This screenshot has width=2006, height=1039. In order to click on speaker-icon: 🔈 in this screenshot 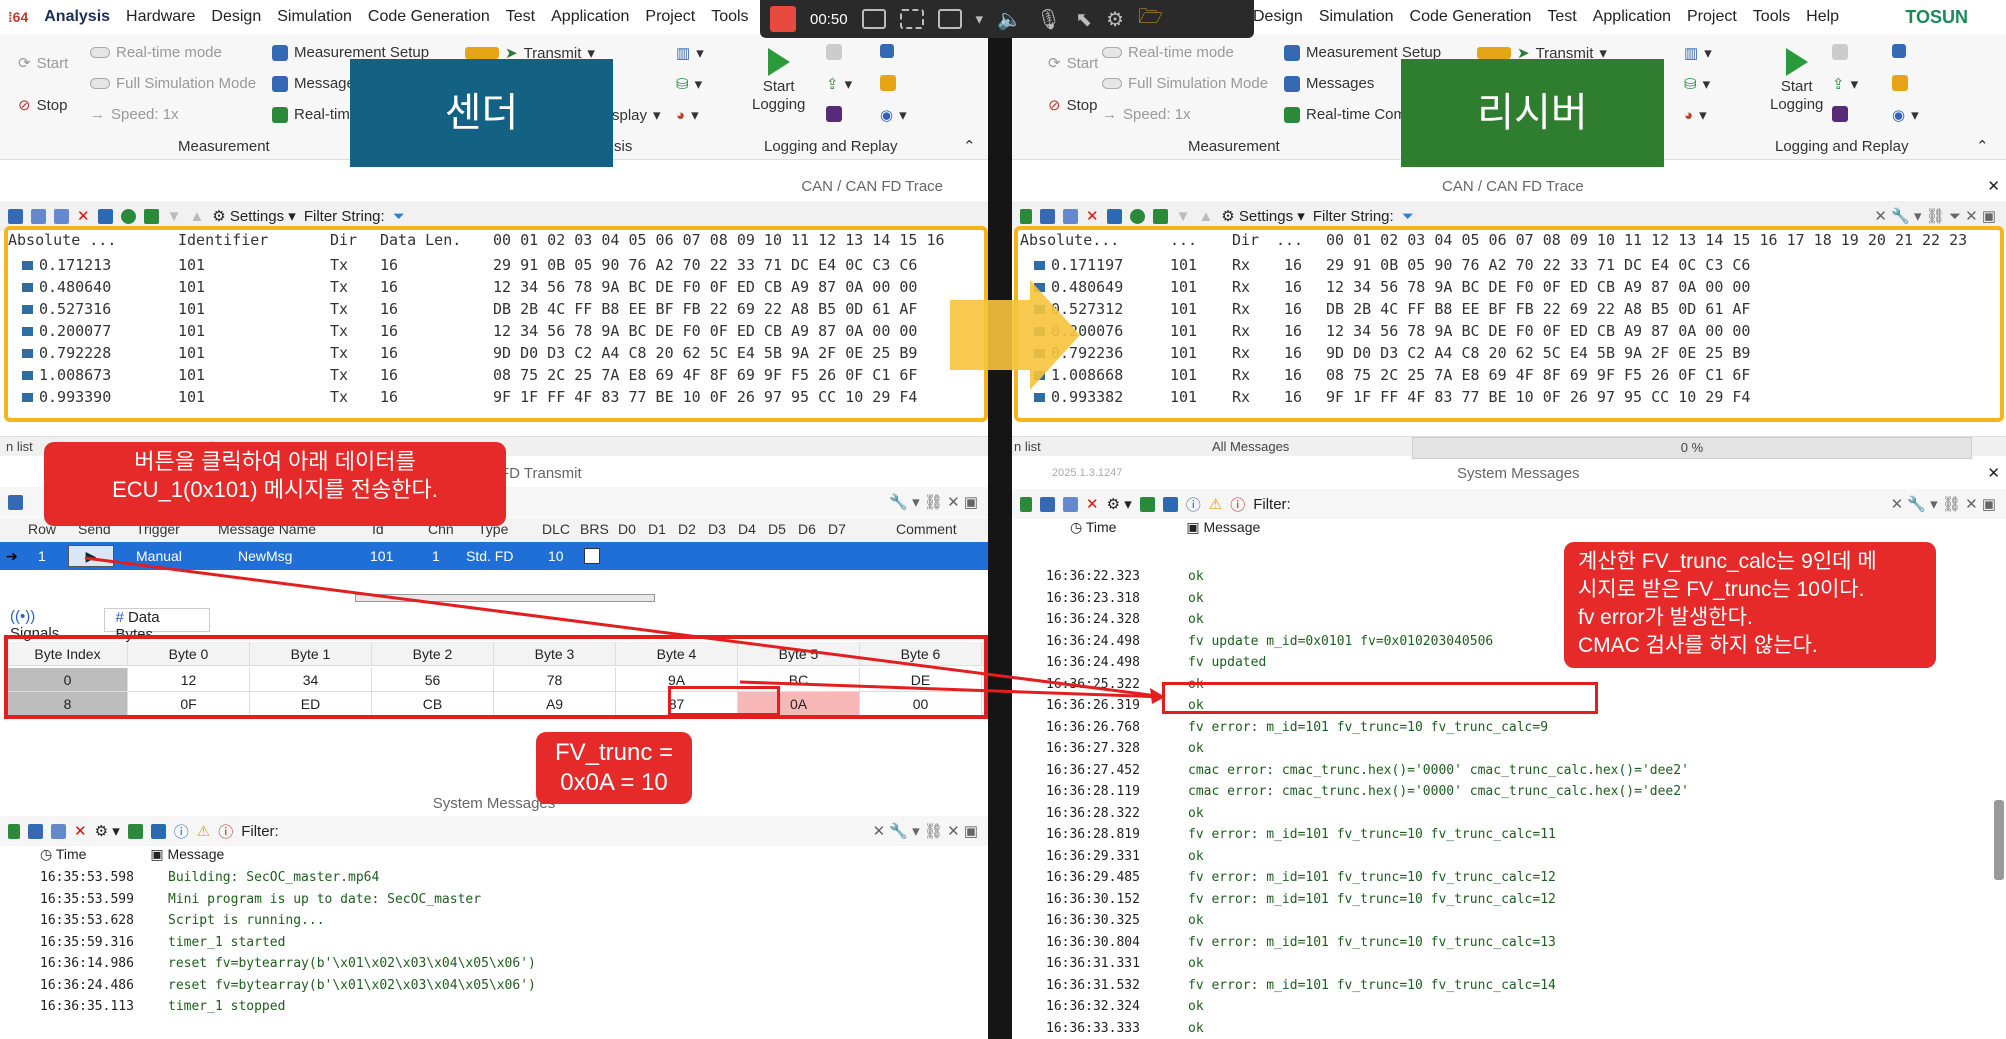, I will do `click(1009, 19)`.